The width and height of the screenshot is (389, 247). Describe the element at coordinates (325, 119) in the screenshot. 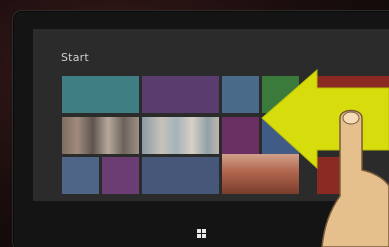

I see `swipe-left-arrow-icon` at that location.